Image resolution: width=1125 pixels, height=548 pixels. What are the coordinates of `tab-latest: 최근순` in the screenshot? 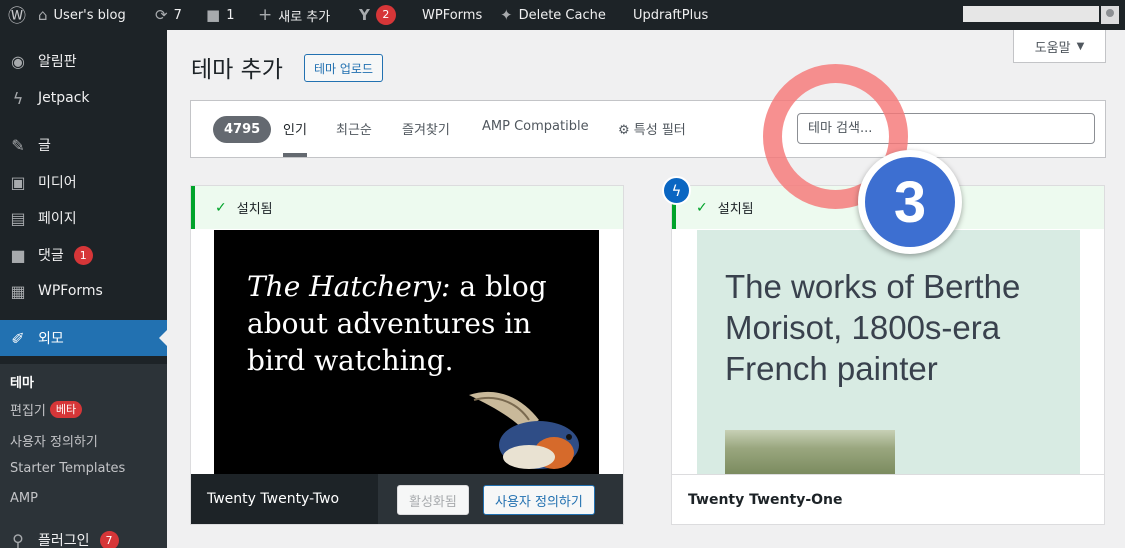 It's located at (354, 128).